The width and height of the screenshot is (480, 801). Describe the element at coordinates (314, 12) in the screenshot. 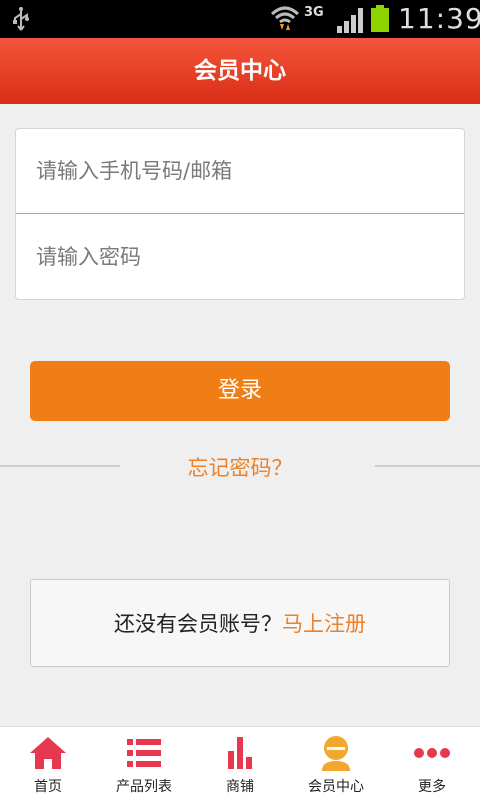

I see `network-type: 3G` at that location.